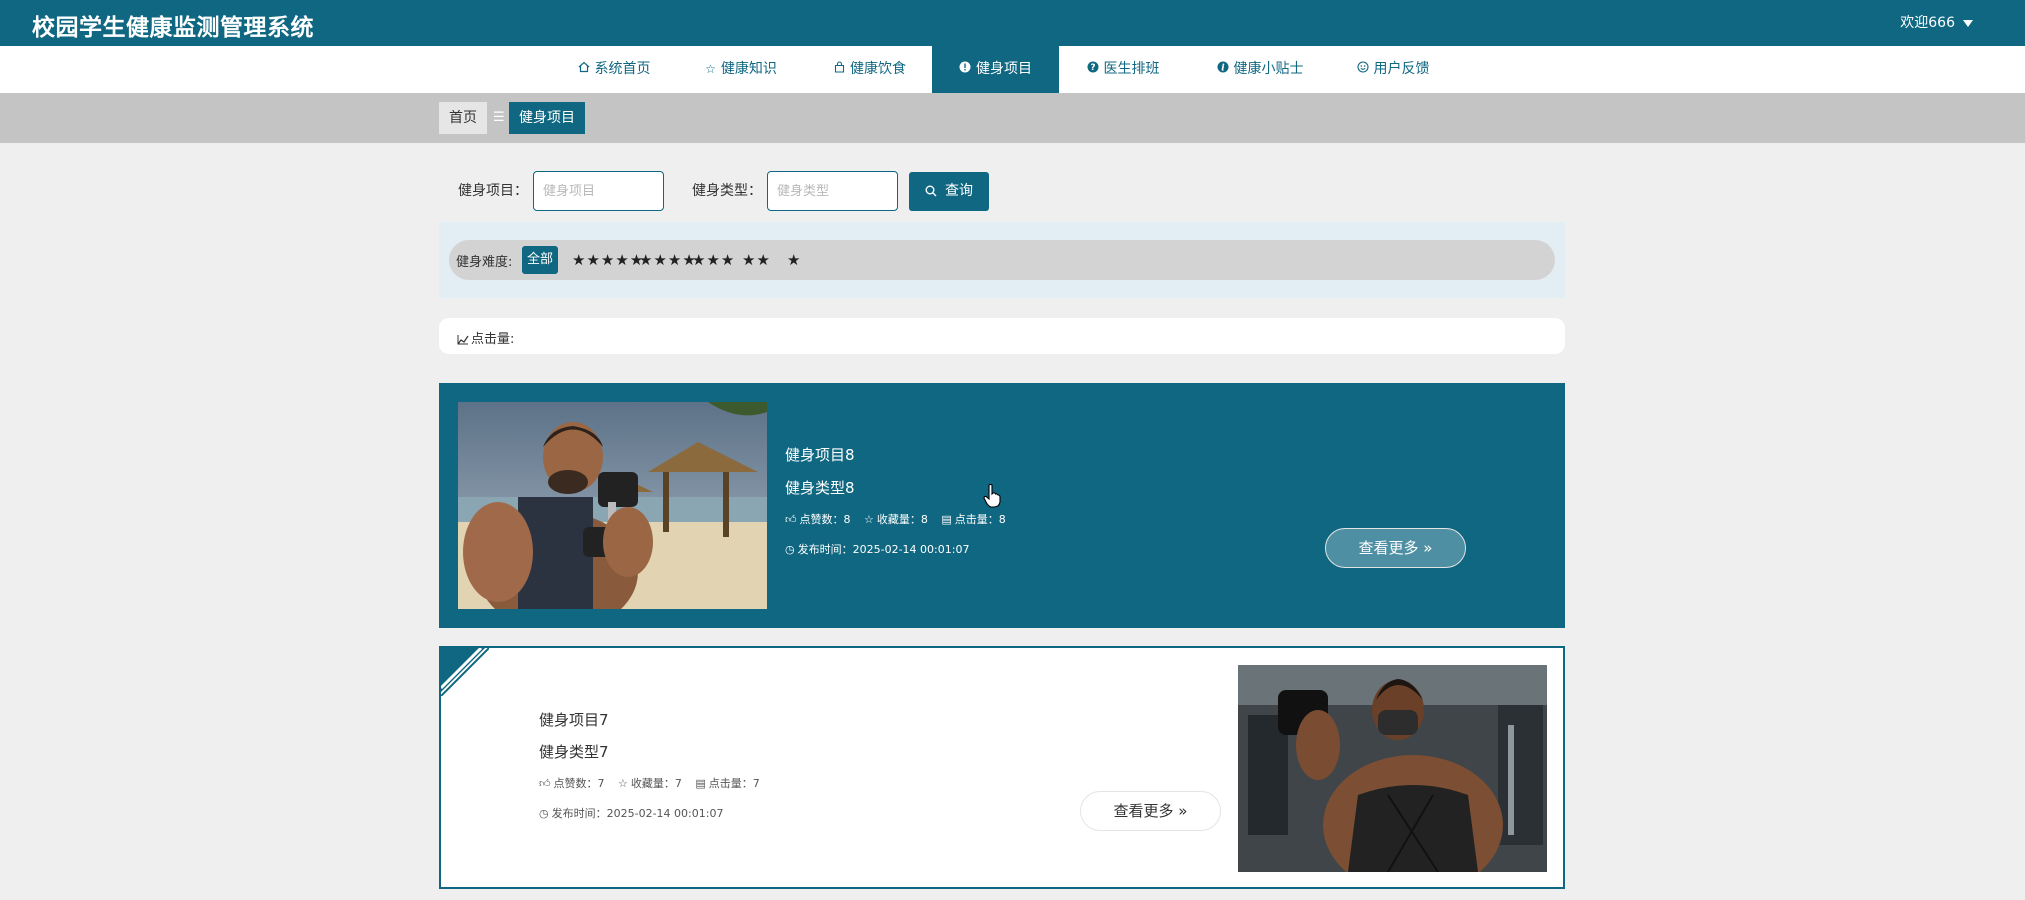 This screenshot has width=2025, height=900. Describe the element at coordinates (1004, 69) in the screenshot. I see `nav-label: 健身项目` at that location.